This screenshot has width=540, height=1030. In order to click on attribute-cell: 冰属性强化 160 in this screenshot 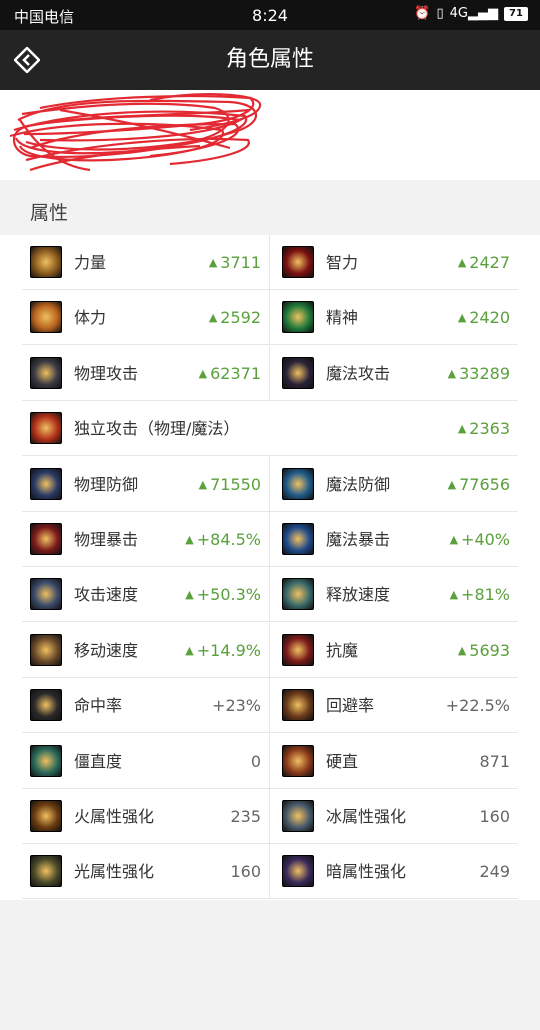, I will do `click(394, 816)`.